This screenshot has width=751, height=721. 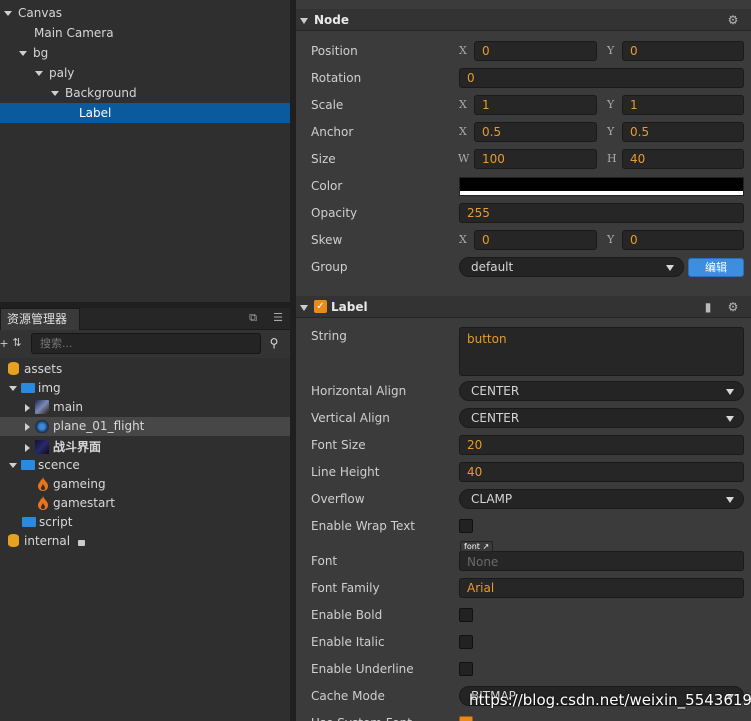 I want to click on skew-label: Skew, so click(x=327, y=240).